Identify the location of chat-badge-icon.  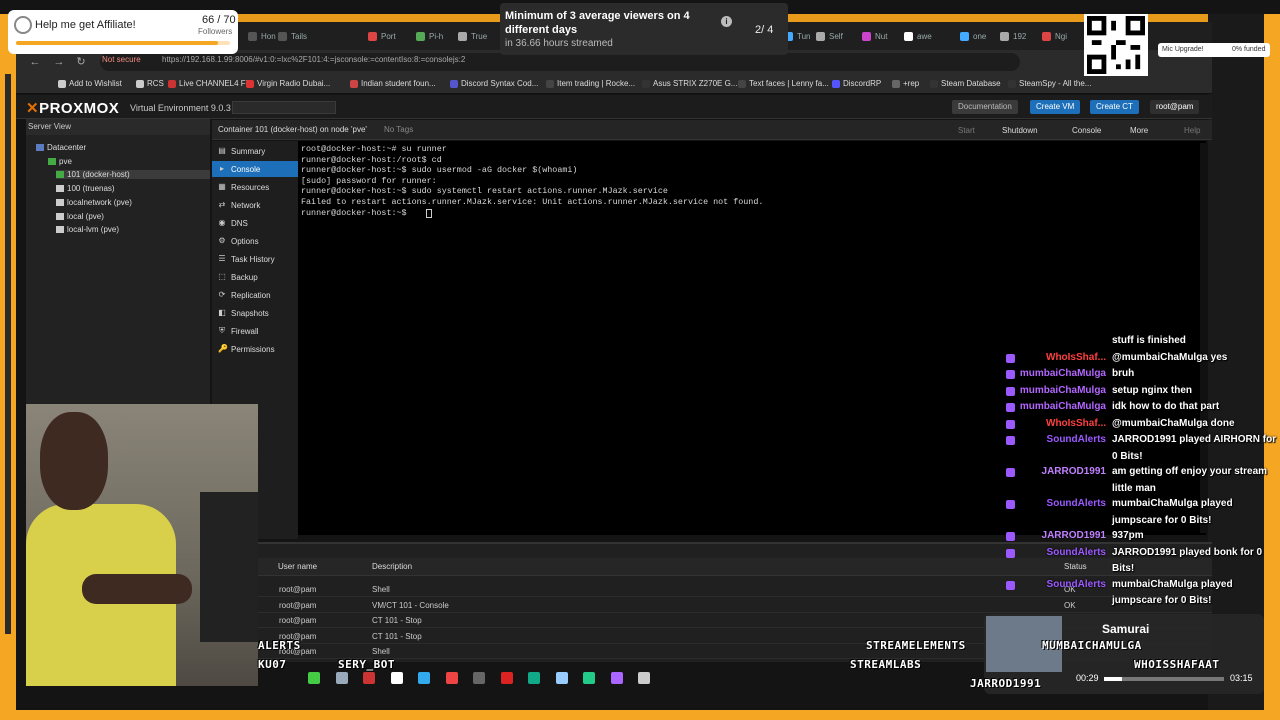
(1010, 391).